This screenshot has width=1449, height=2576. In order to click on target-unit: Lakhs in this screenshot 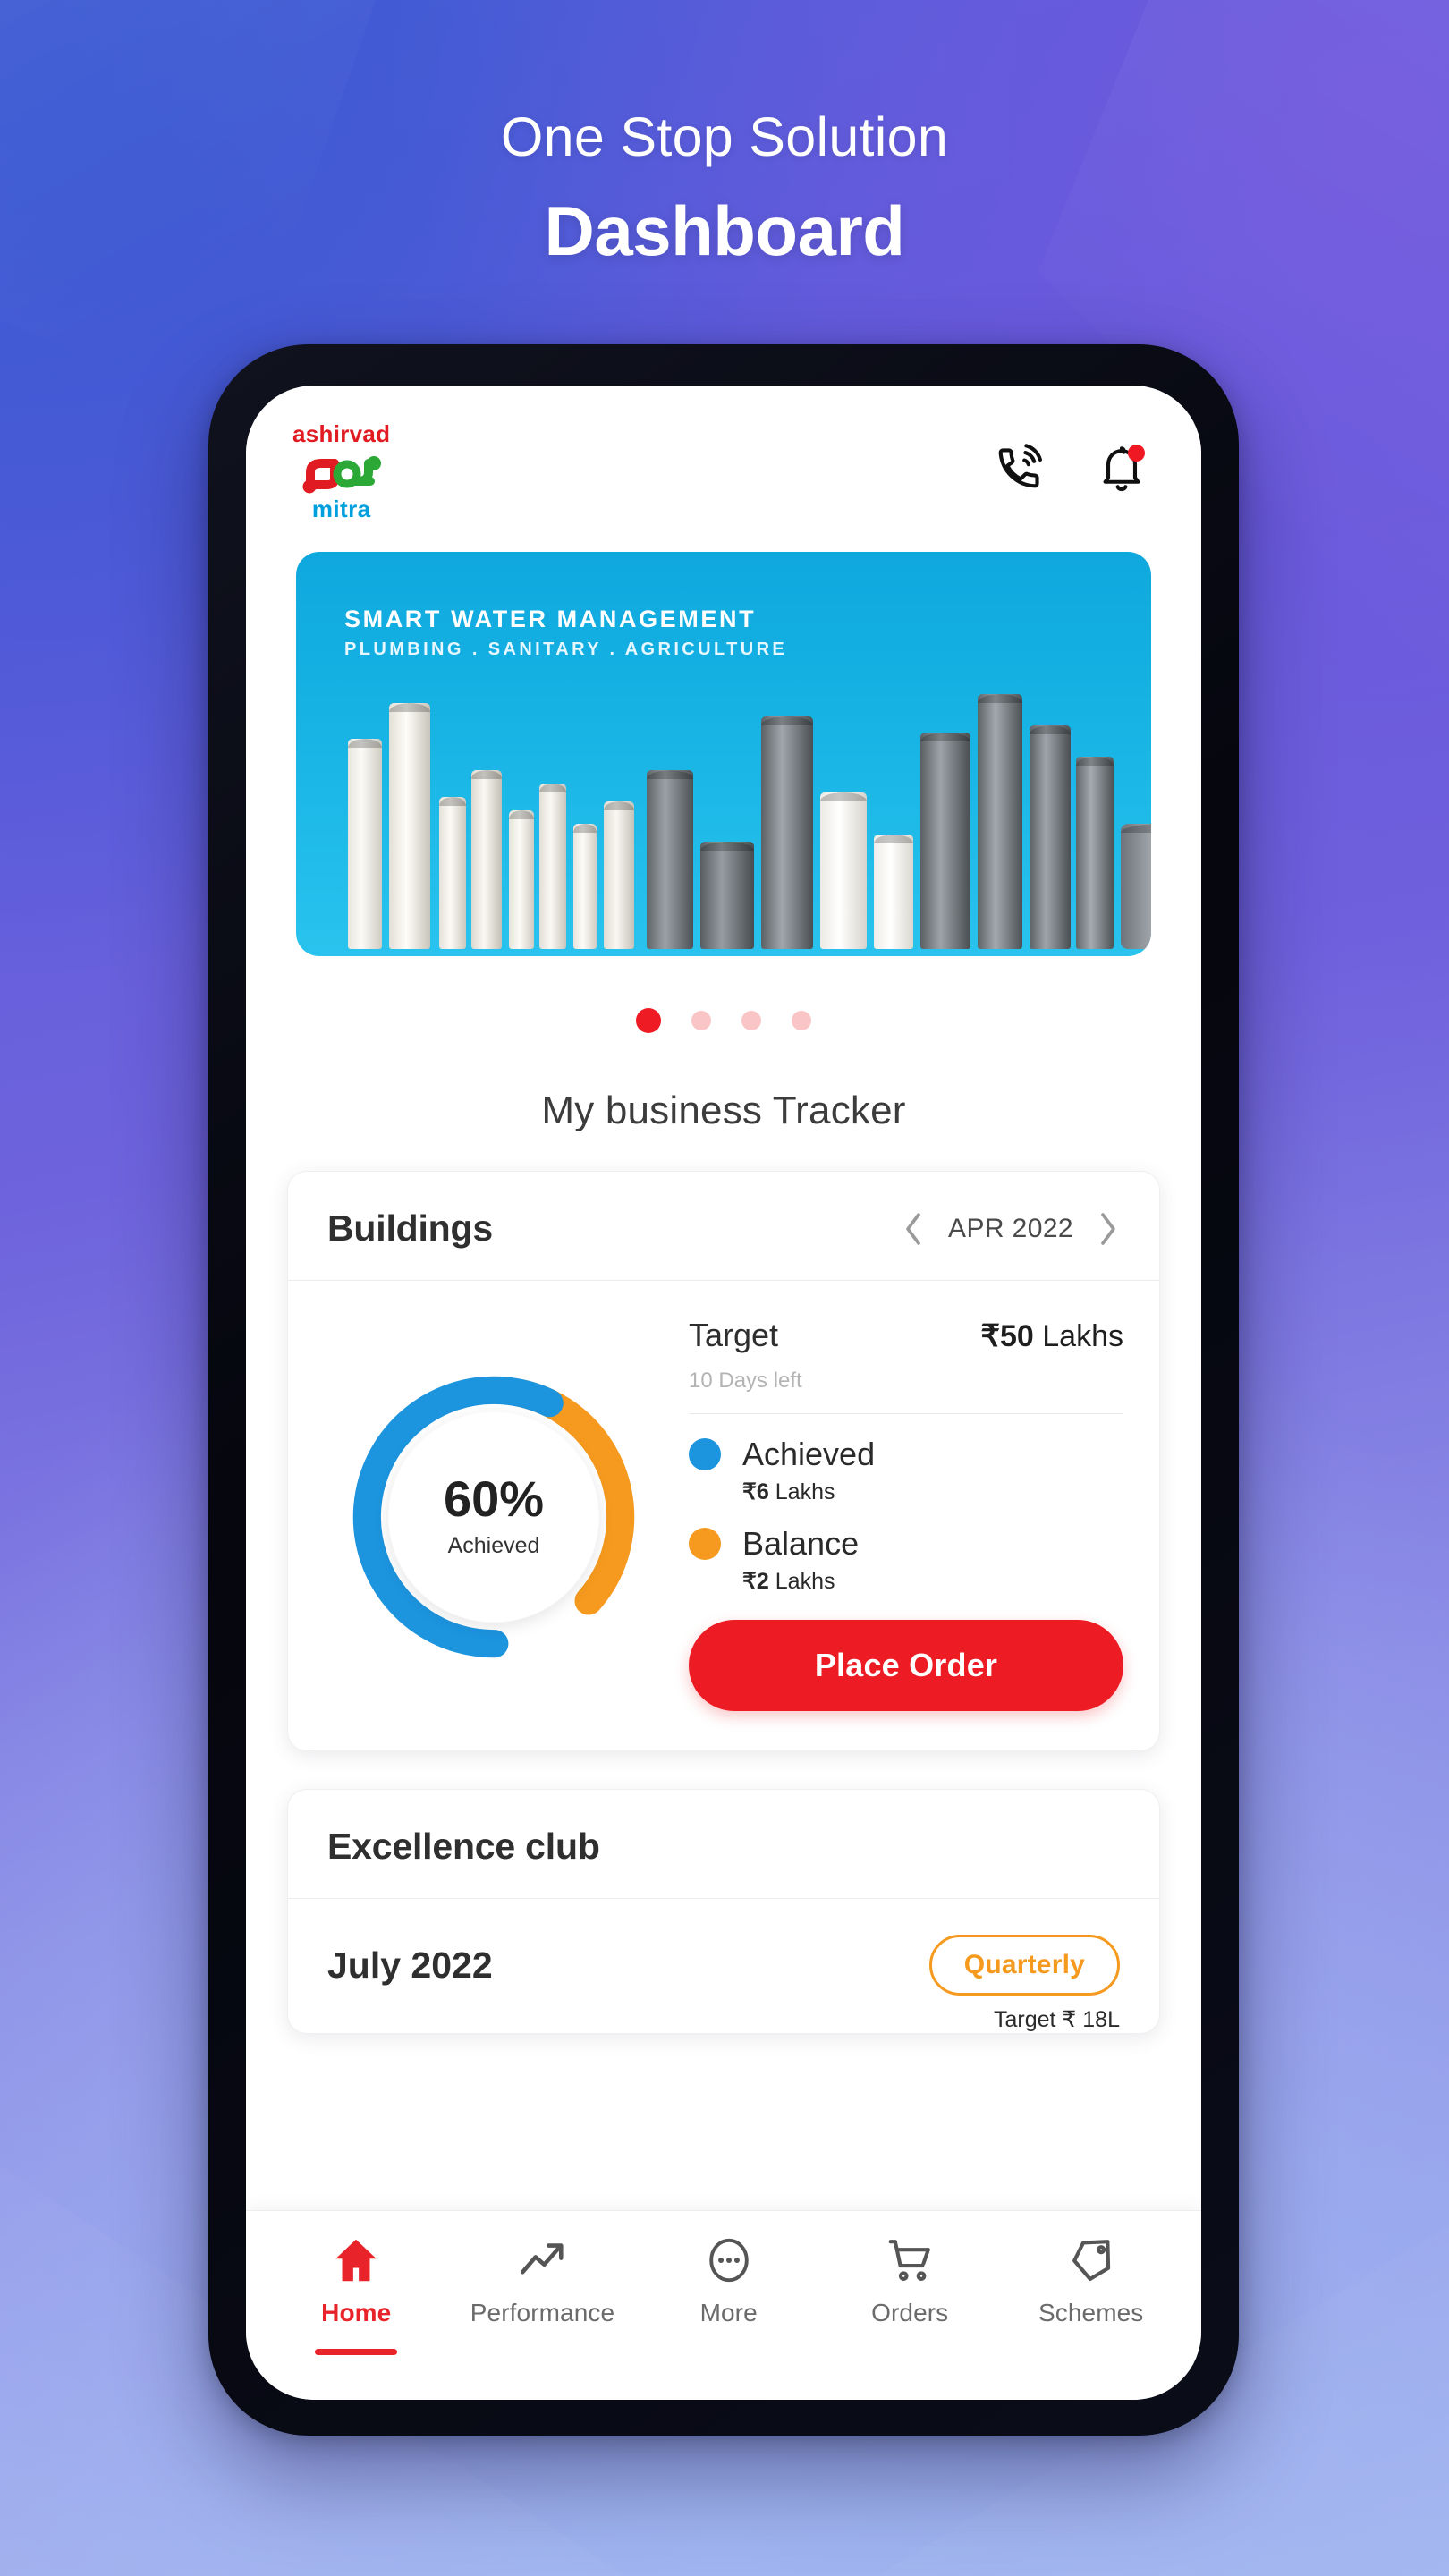, I will do `click(1082, 1336)`.